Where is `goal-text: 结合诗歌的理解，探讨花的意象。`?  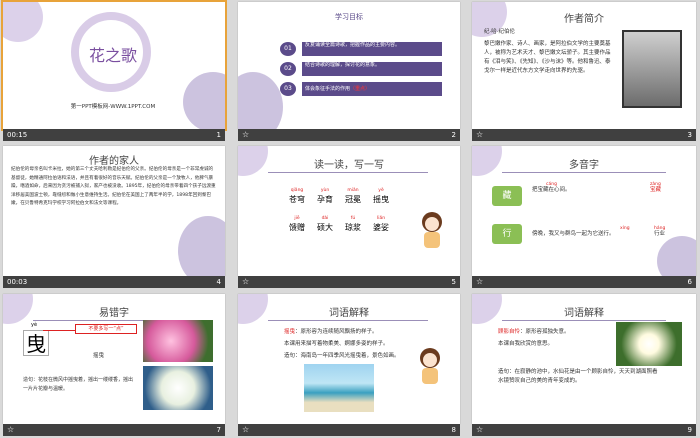 goal-text: 结合诗歌的理解，探讨花的意象。 is located at coordinates (372, 69).